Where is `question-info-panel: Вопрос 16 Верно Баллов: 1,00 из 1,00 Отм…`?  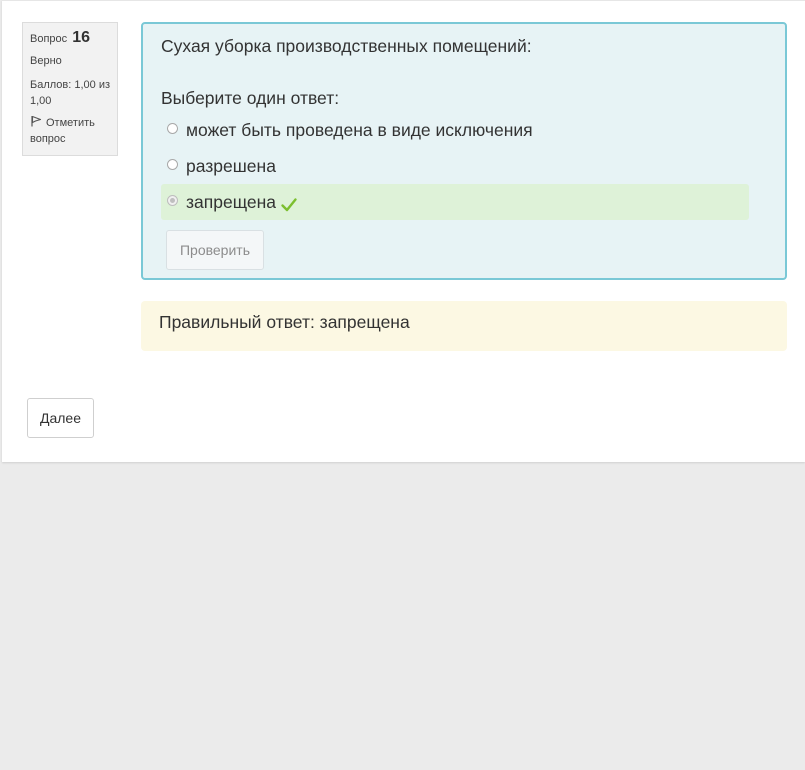 question-info-panel: Вопрос 16 Верно Баллов: 1,00 из 1,00 Отм… is located at coordinates (70, 89).